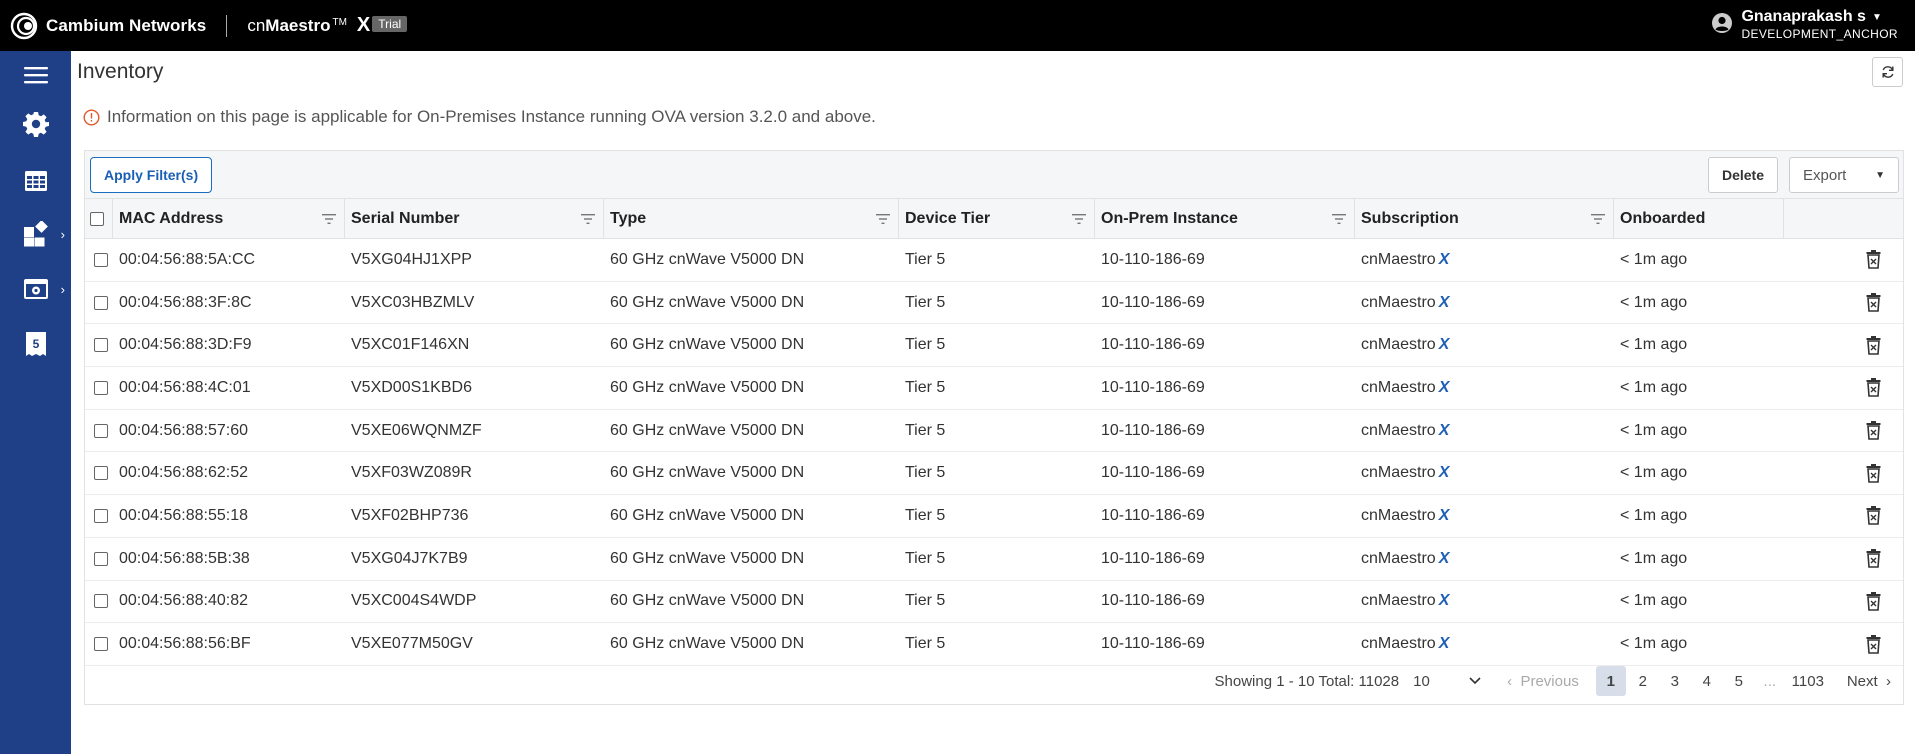 The width and height of the screenshot is (1915, 754). Describe the element at coordinates (62, 289) in the screenshot. I see `chevron-right-icon: ›` at that location.